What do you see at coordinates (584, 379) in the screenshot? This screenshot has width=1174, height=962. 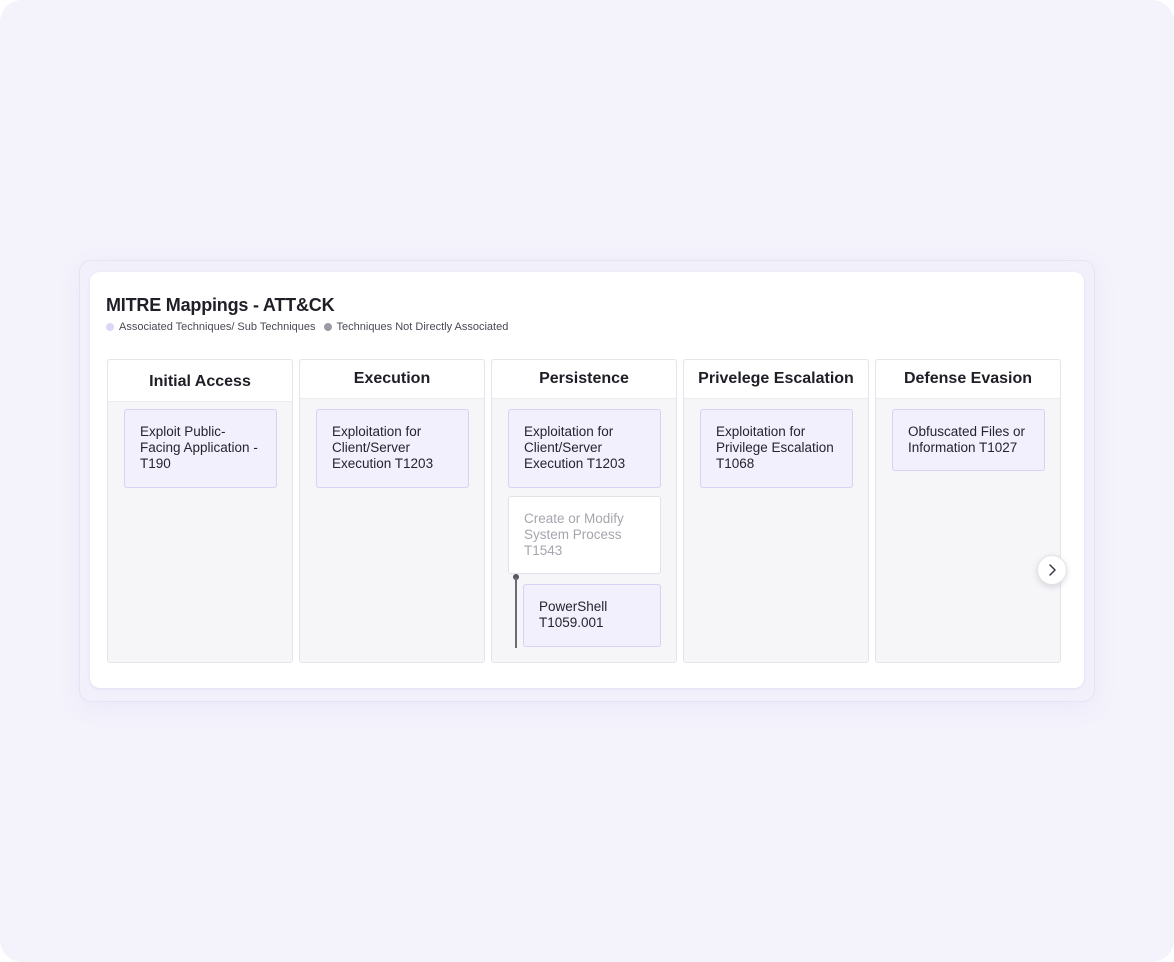 I see `column-header: Persistence` at bounding box center [584, 379].